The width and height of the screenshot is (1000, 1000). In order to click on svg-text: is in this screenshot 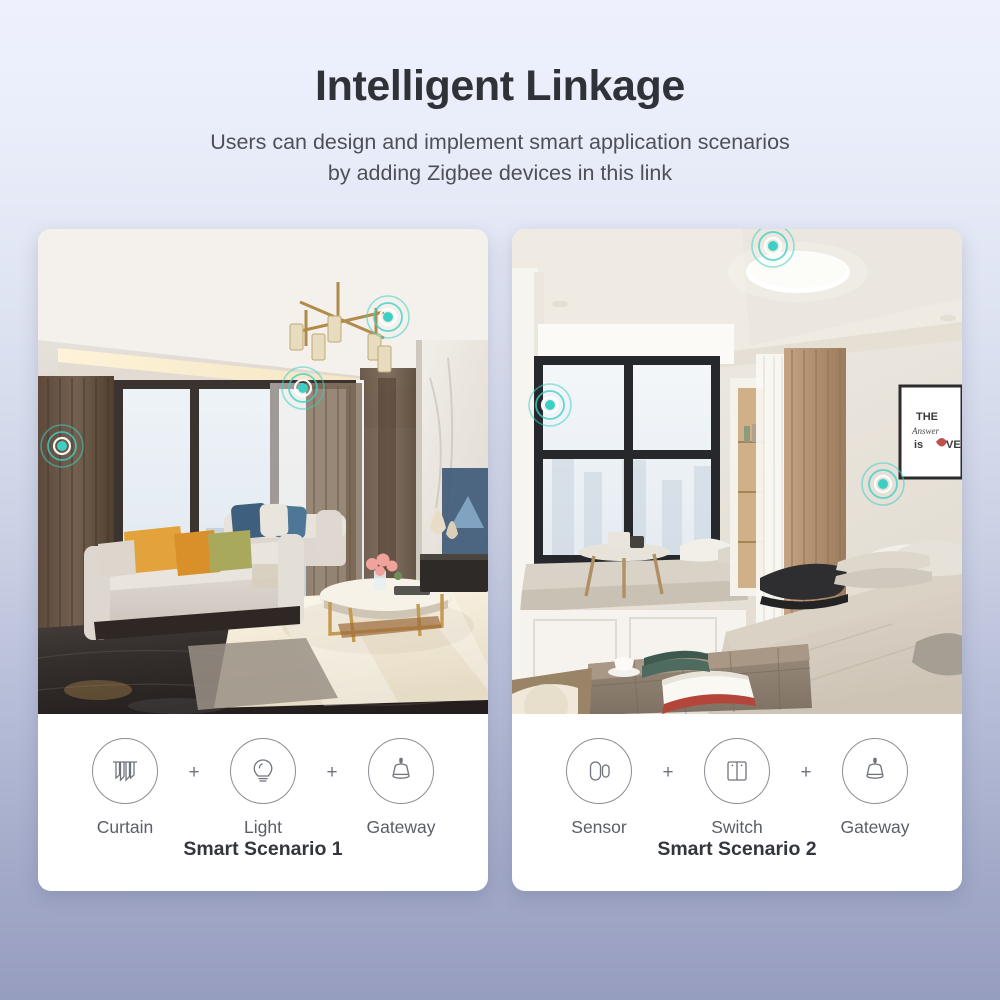, I will do `click(918, 445)`.